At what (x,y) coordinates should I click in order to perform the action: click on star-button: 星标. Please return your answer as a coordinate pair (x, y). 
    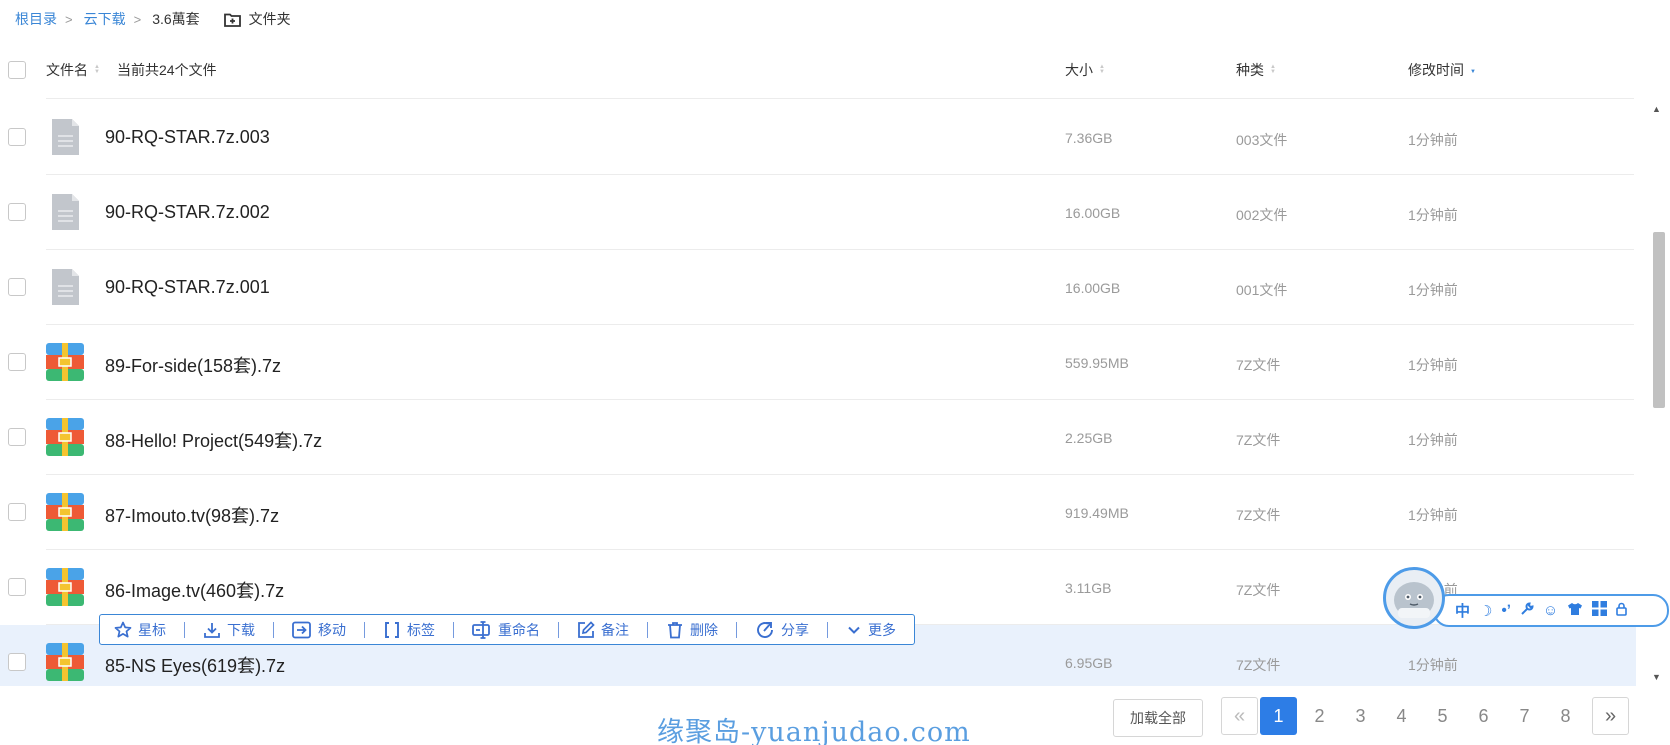
    Looking at the image, I should click on (140, 630).